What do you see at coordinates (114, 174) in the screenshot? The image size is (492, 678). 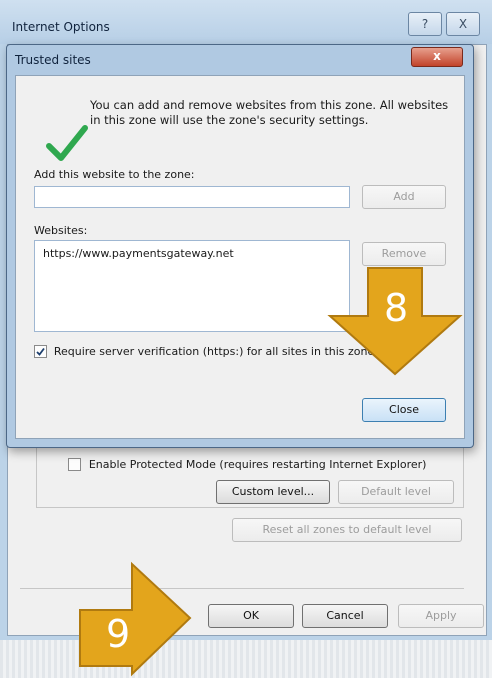 I see `add-website-label: Add this website to the zone:` at bounding box center [114, 174].